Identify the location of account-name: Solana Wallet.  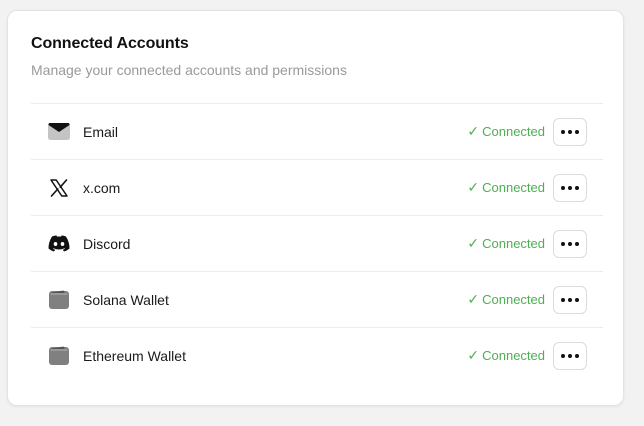
(126, 299).